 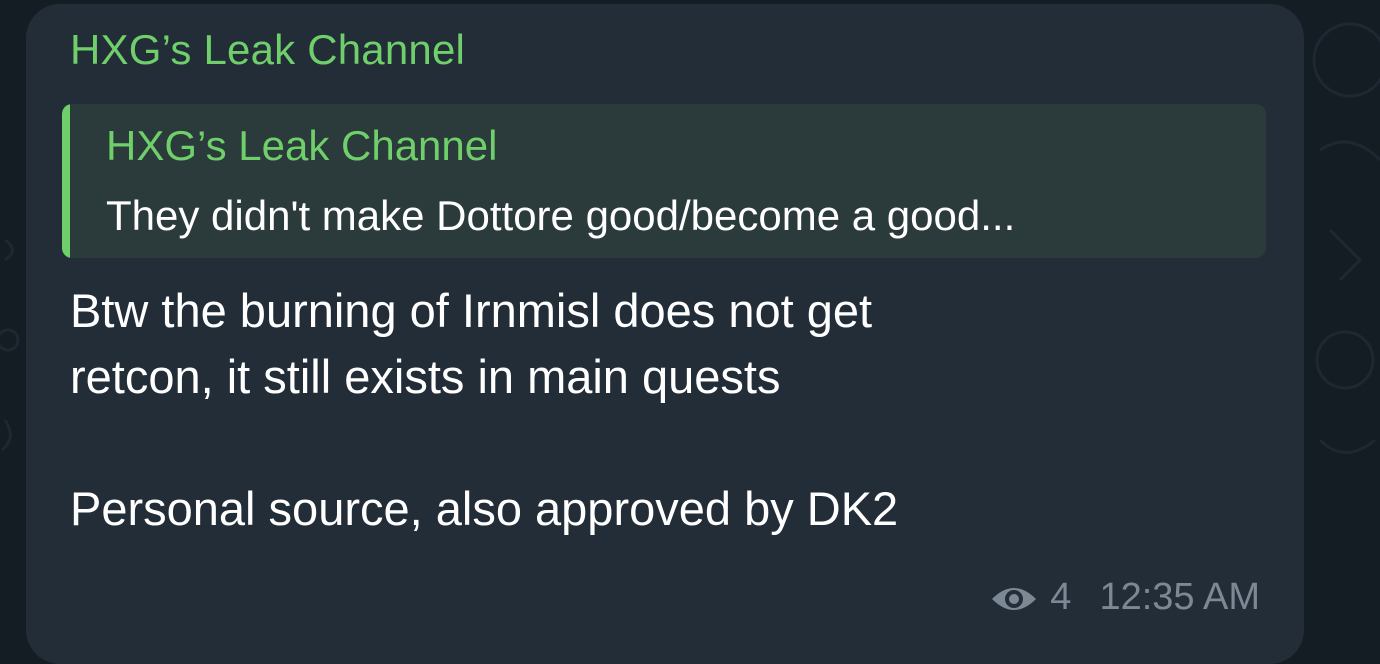 What do you see at coordinates (484, 508) in the screenshot?
I see `message-line: Personal source, also approved by DK2` at bounding box center [484, 508].